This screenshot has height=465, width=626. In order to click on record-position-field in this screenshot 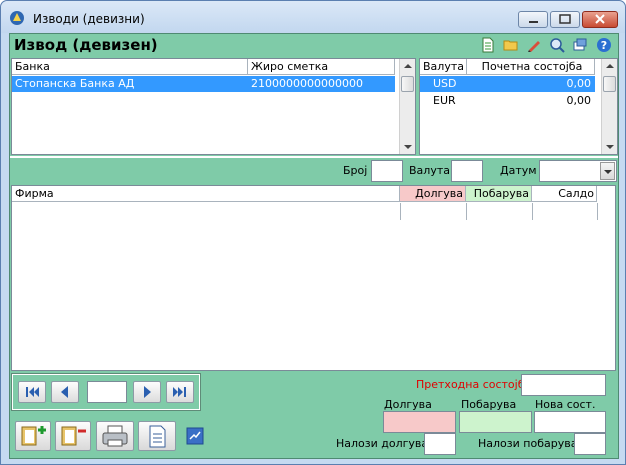, I will do `click(107, 392)`.